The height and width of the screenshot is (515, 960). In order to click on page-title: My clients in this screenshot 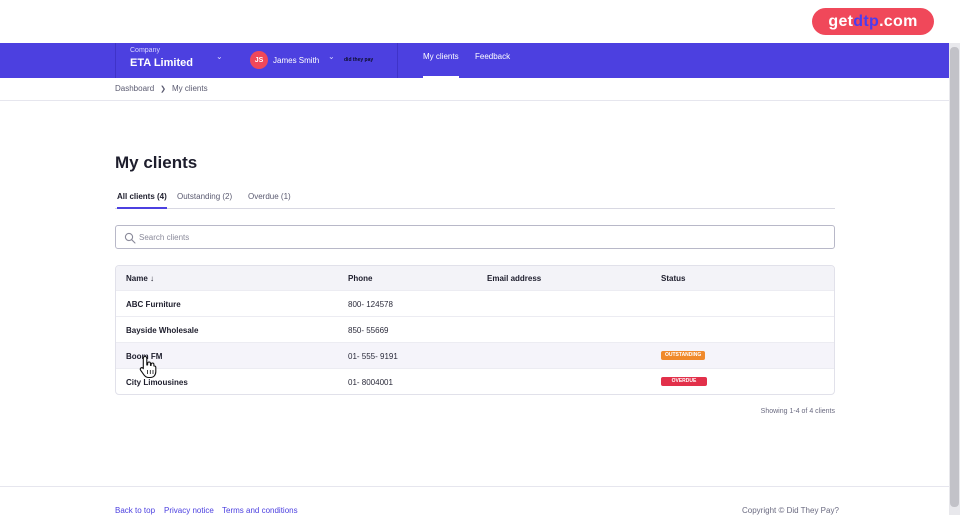, I will do `click(156, 162)`.